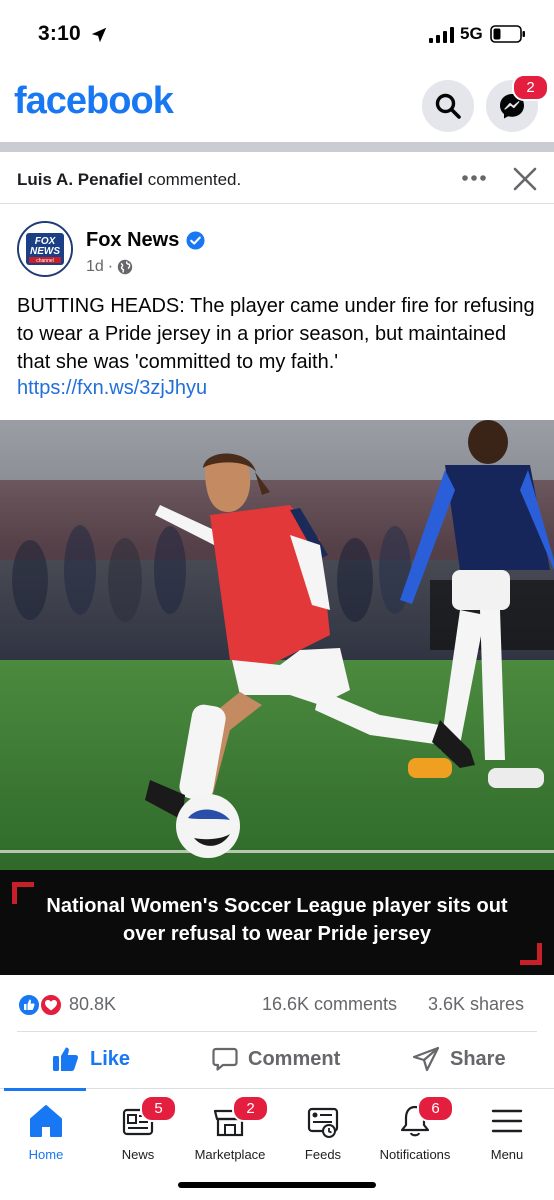 The width and height of the screenshot is (554, 1200). What do you see at coordinates (48, 1141) in the screenshot?
I see `nav-home: Home` at bounding box center [48, 1141].